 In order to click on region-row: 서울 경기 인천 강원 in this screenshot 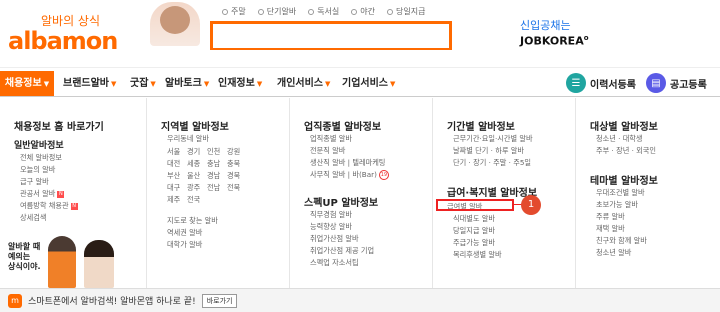, I will do `click(207, 152)`.